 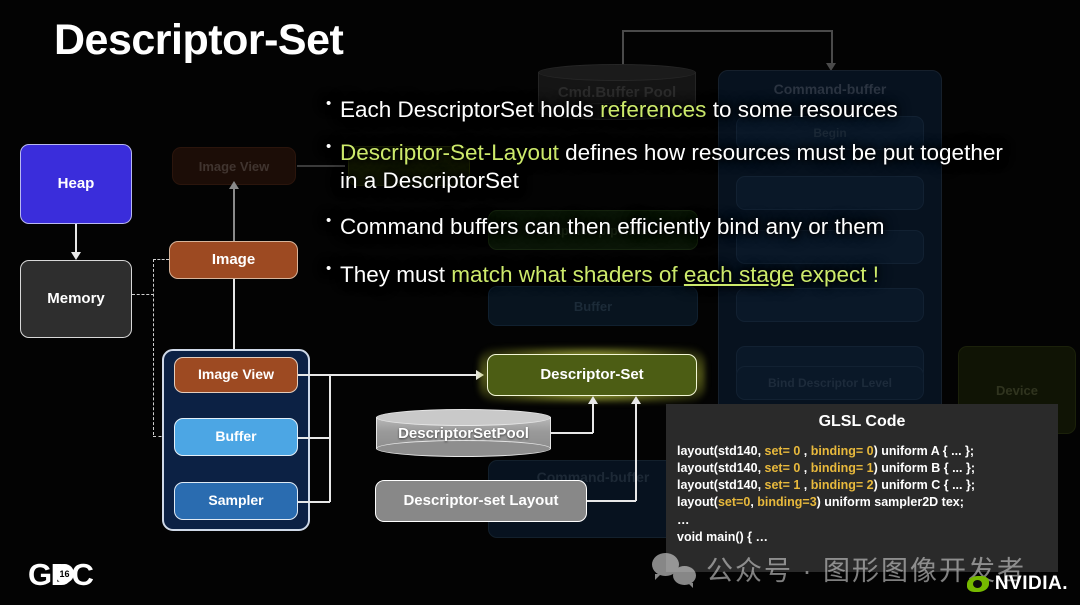 What do you see at coordinates (1031, 583) in the screenshot?
I see `nvidia-logo-text: NVIDIA.` at bounding box center [1031, 583].